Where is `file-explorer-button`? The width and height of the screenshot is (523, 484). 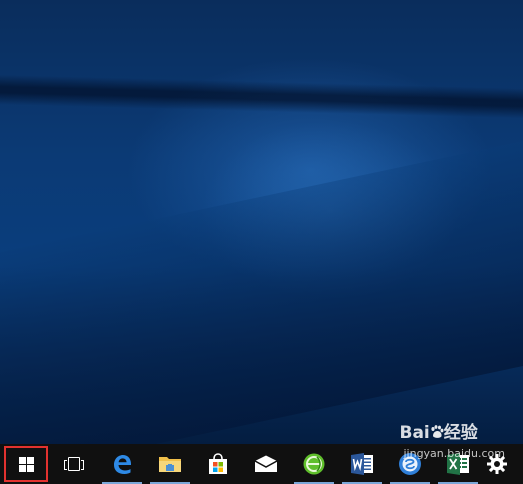 file-explorer-button is located at coordinates (170, 464).